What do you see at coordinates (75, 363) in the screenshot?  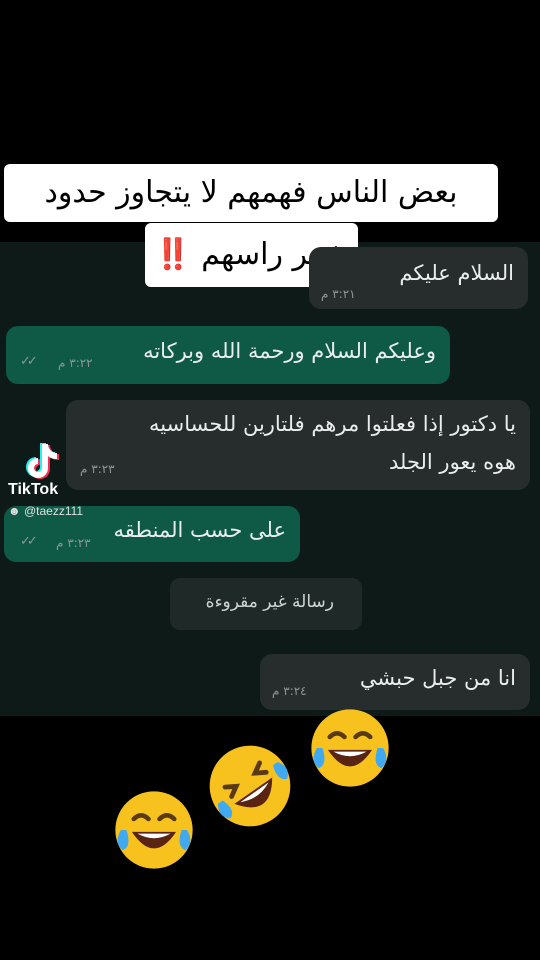 I see `message-time: ٣:٢٢ م` at bounding box center [75, 363].